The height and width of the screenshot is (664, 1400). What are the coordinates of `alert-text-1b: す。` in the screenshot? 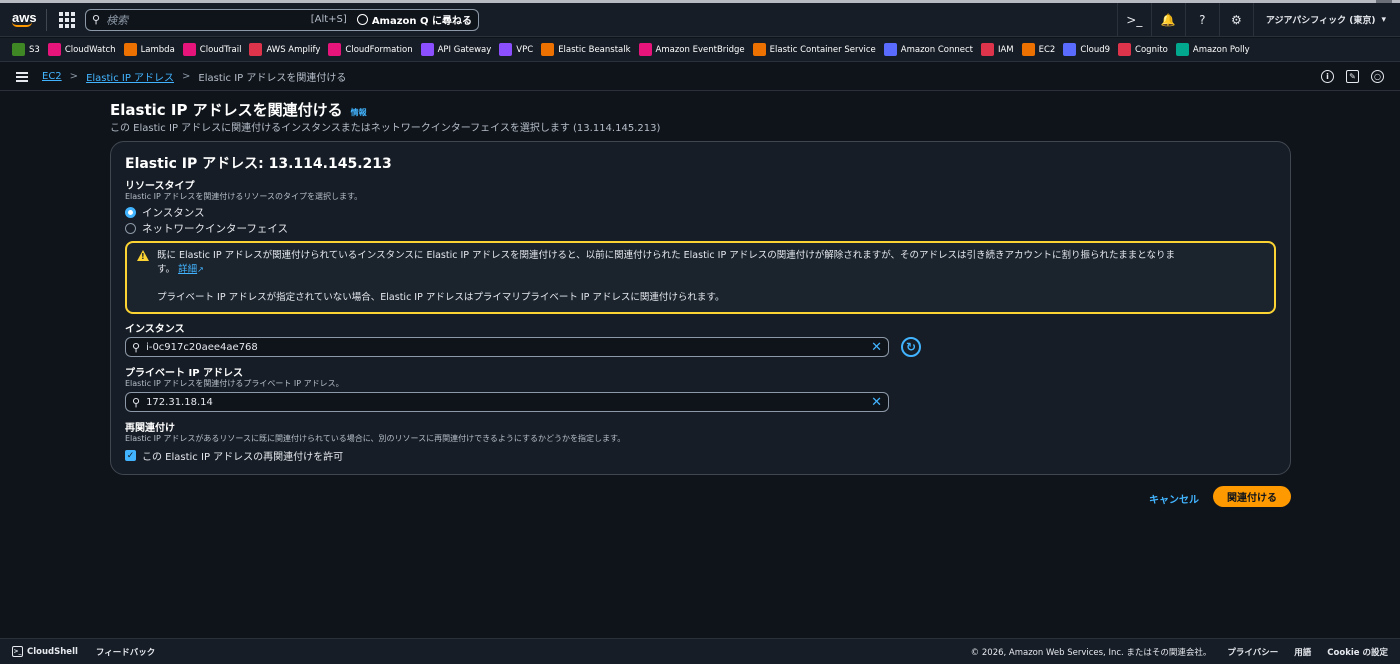 It's located at (166, 269).